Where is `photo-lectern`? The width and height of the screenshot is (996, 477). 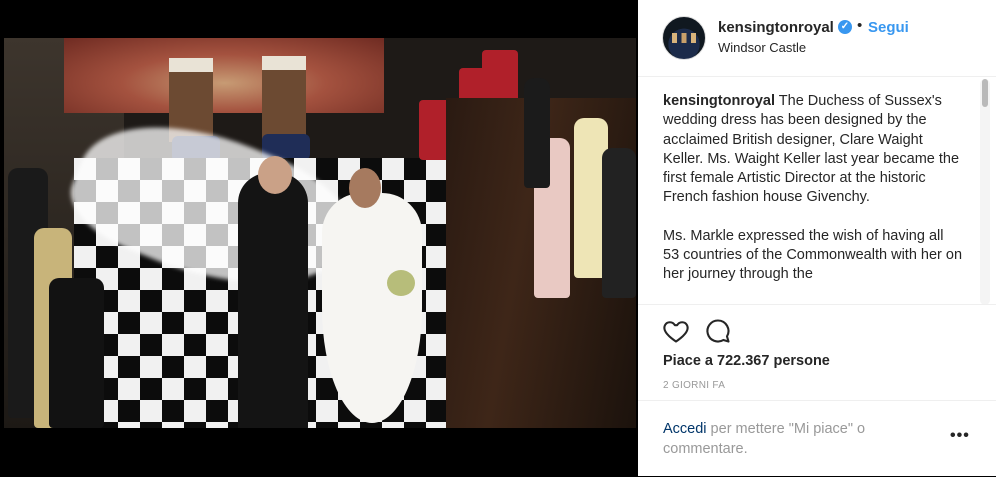
photo-lectern is located at coordinates (284, 98).